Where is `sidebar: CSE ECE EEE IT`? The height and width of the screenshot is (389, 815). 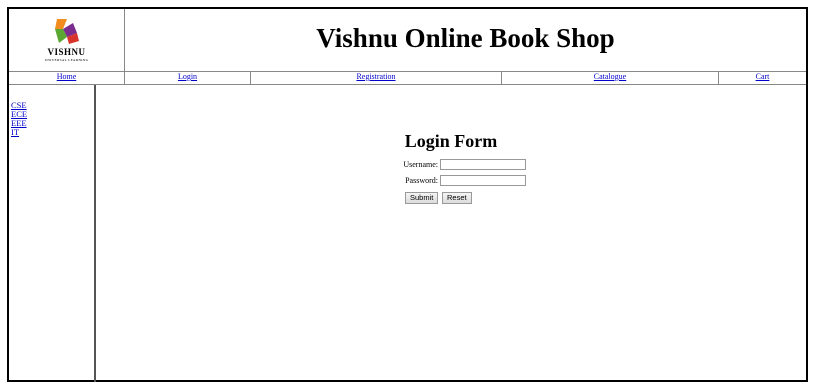
sidebar: CSE ECE EEE IT is located at coordinates (52, 233).